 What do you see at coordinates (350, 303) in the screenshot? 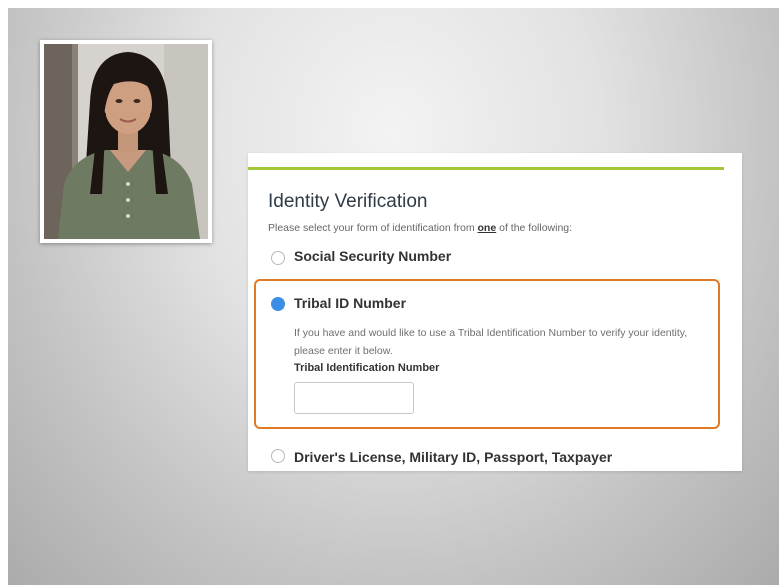
I see `option-label-tribal-id: Tribal ID Number` at bounding box center [350, 303].